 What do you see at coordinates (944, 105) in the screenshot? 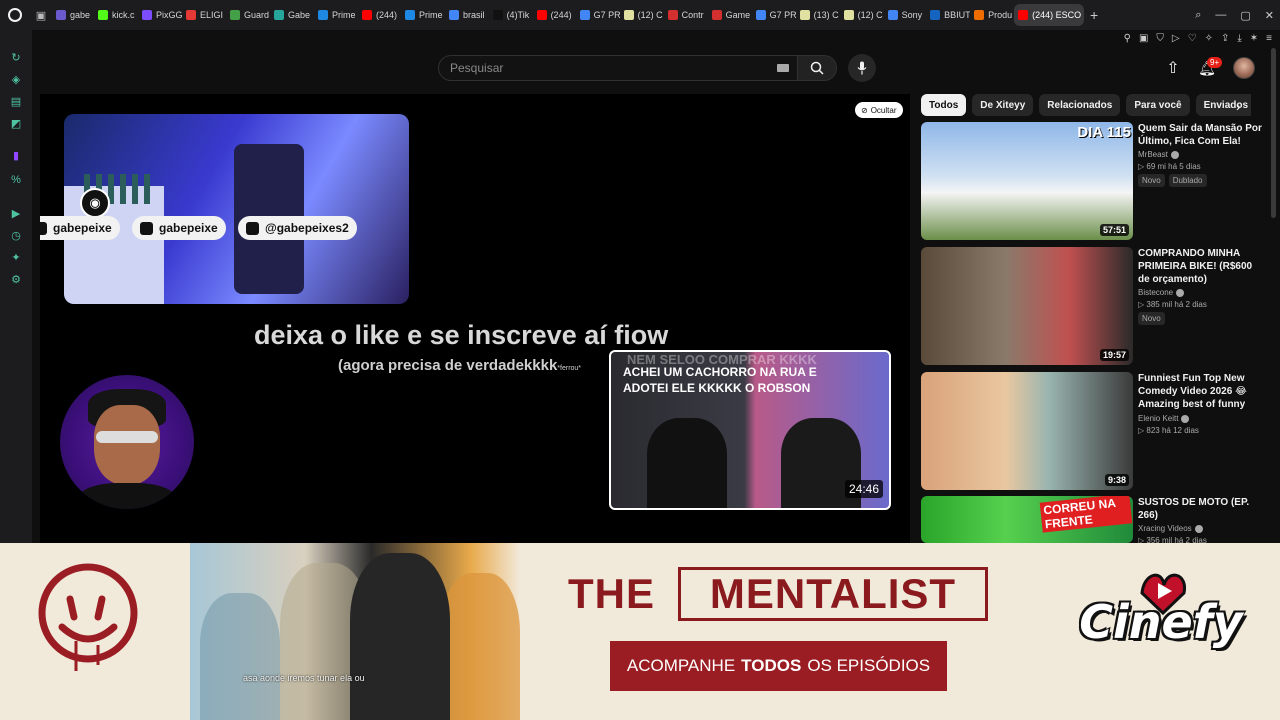
I see `filter-chip: Todos` at bounding box center [944, 105].